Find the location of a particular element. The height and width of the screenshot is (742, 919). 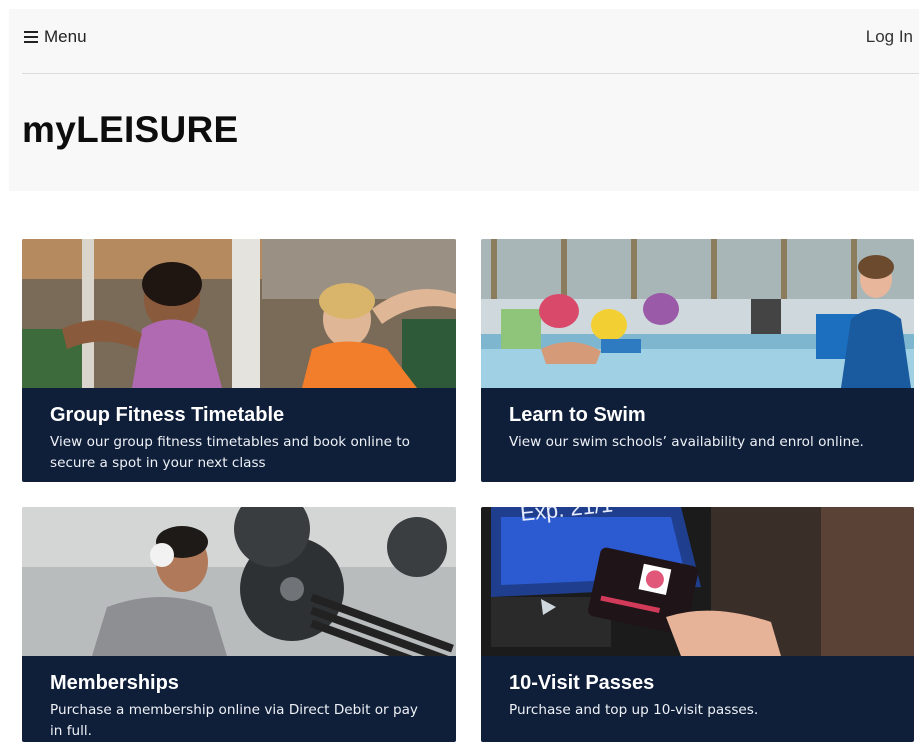

menu-button: Menu is located at coordinates (55, 37).